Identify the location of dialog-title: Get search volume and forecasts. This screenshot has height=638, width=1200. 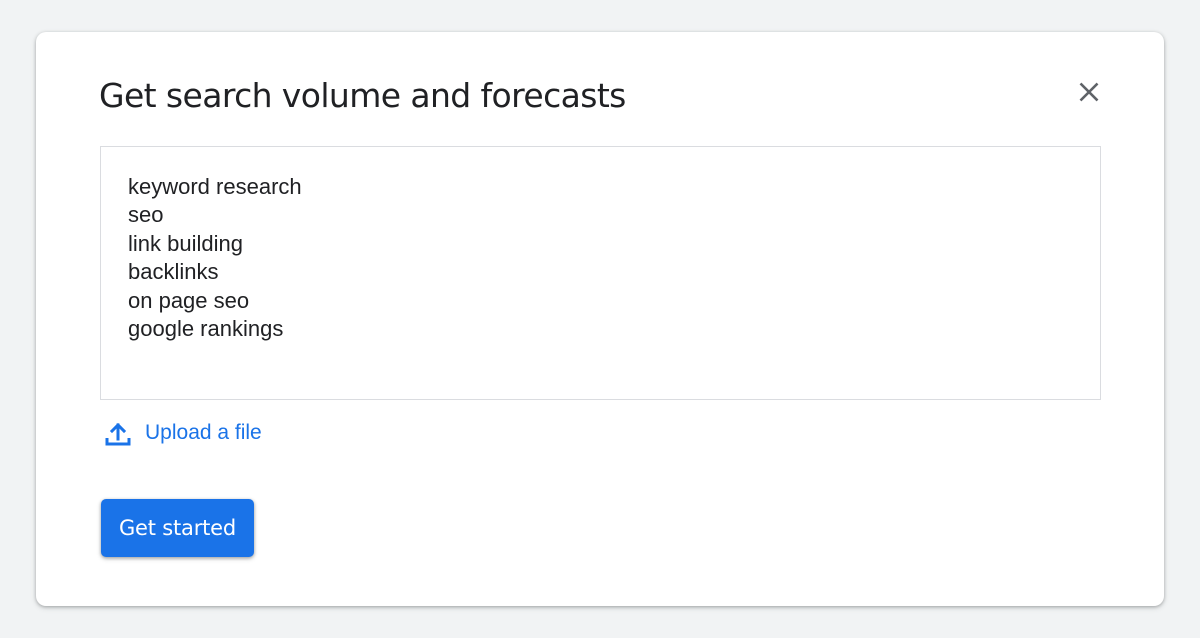
(362, 95).